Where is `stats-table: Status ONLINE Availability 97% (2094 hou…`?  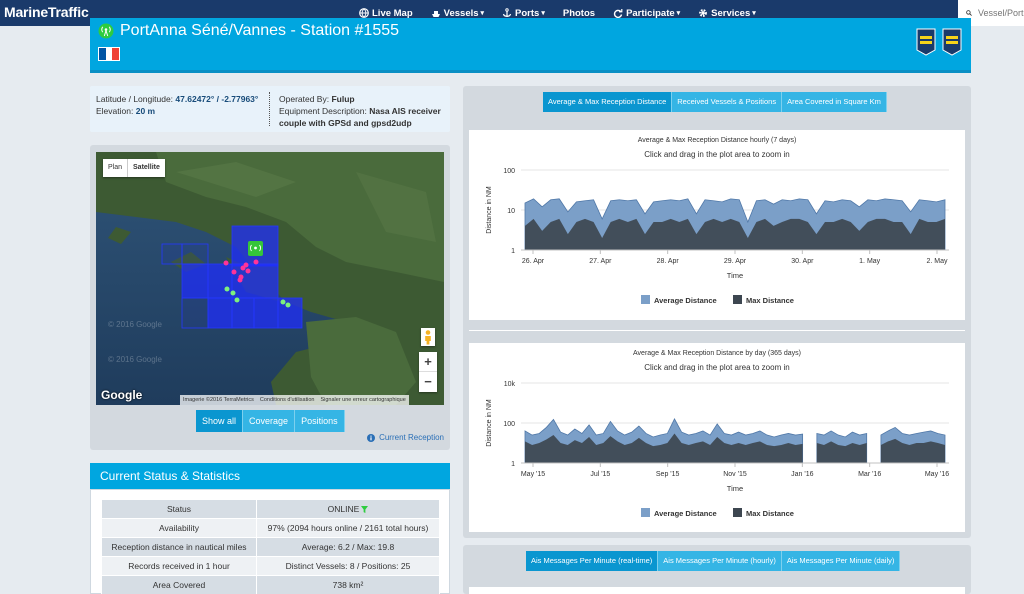 stats-table: Status ONLINE Availability 97% (2094 hou… is located at coordinates (270, 546).